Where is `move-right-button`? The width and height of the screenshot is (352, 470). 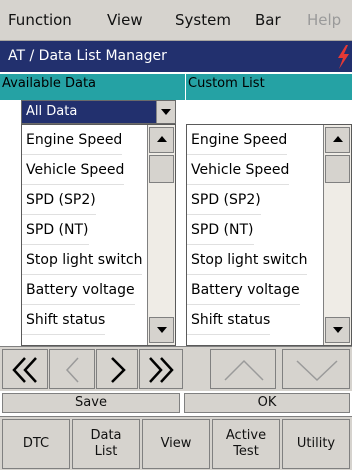 move-right-button is located at coordinates (117, 369).